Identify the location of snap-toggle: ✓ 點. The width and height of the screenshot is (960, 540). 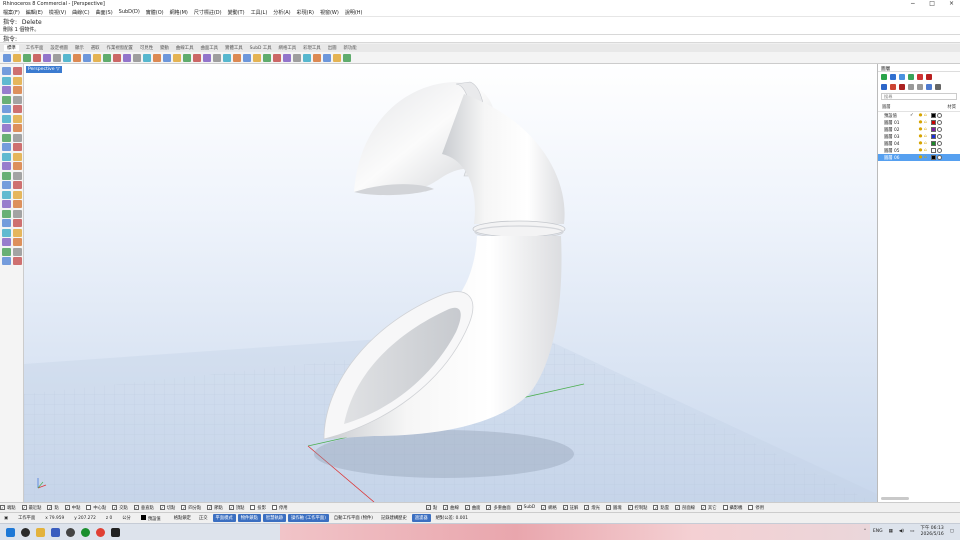
(53, 508).